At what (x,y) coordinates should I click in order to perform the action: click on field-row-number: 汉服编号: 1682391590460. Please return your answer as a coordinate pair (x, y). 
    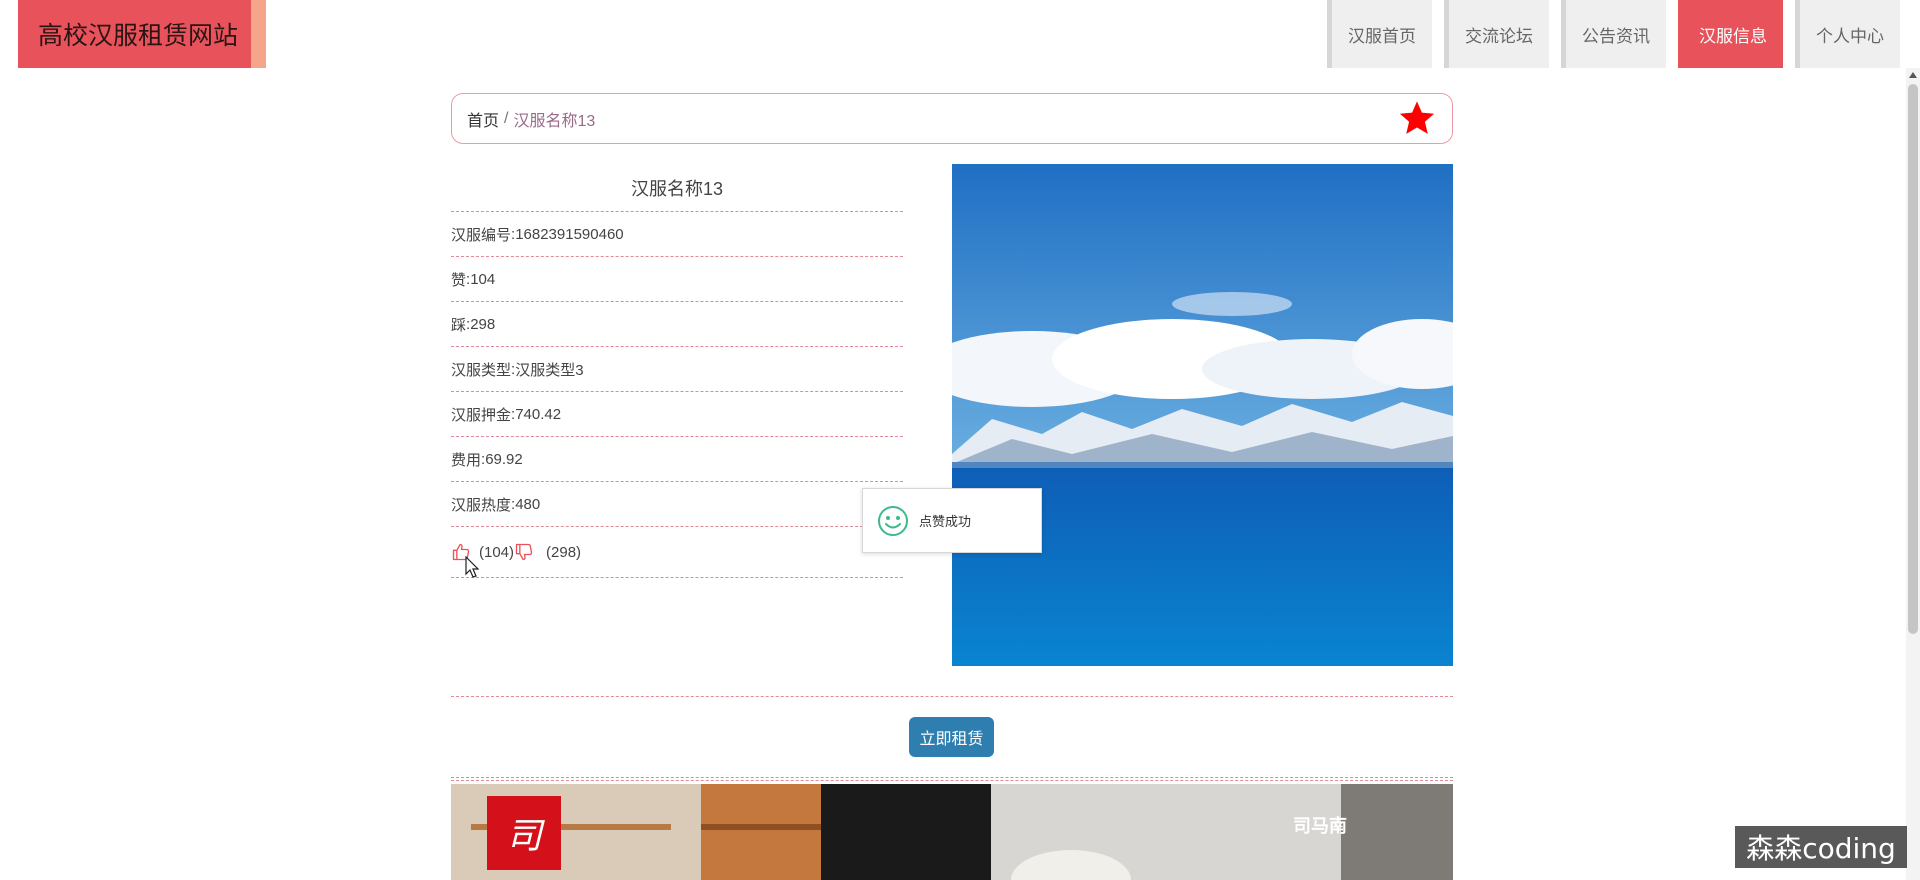
    Looking at the image, I should click on (677, 234).